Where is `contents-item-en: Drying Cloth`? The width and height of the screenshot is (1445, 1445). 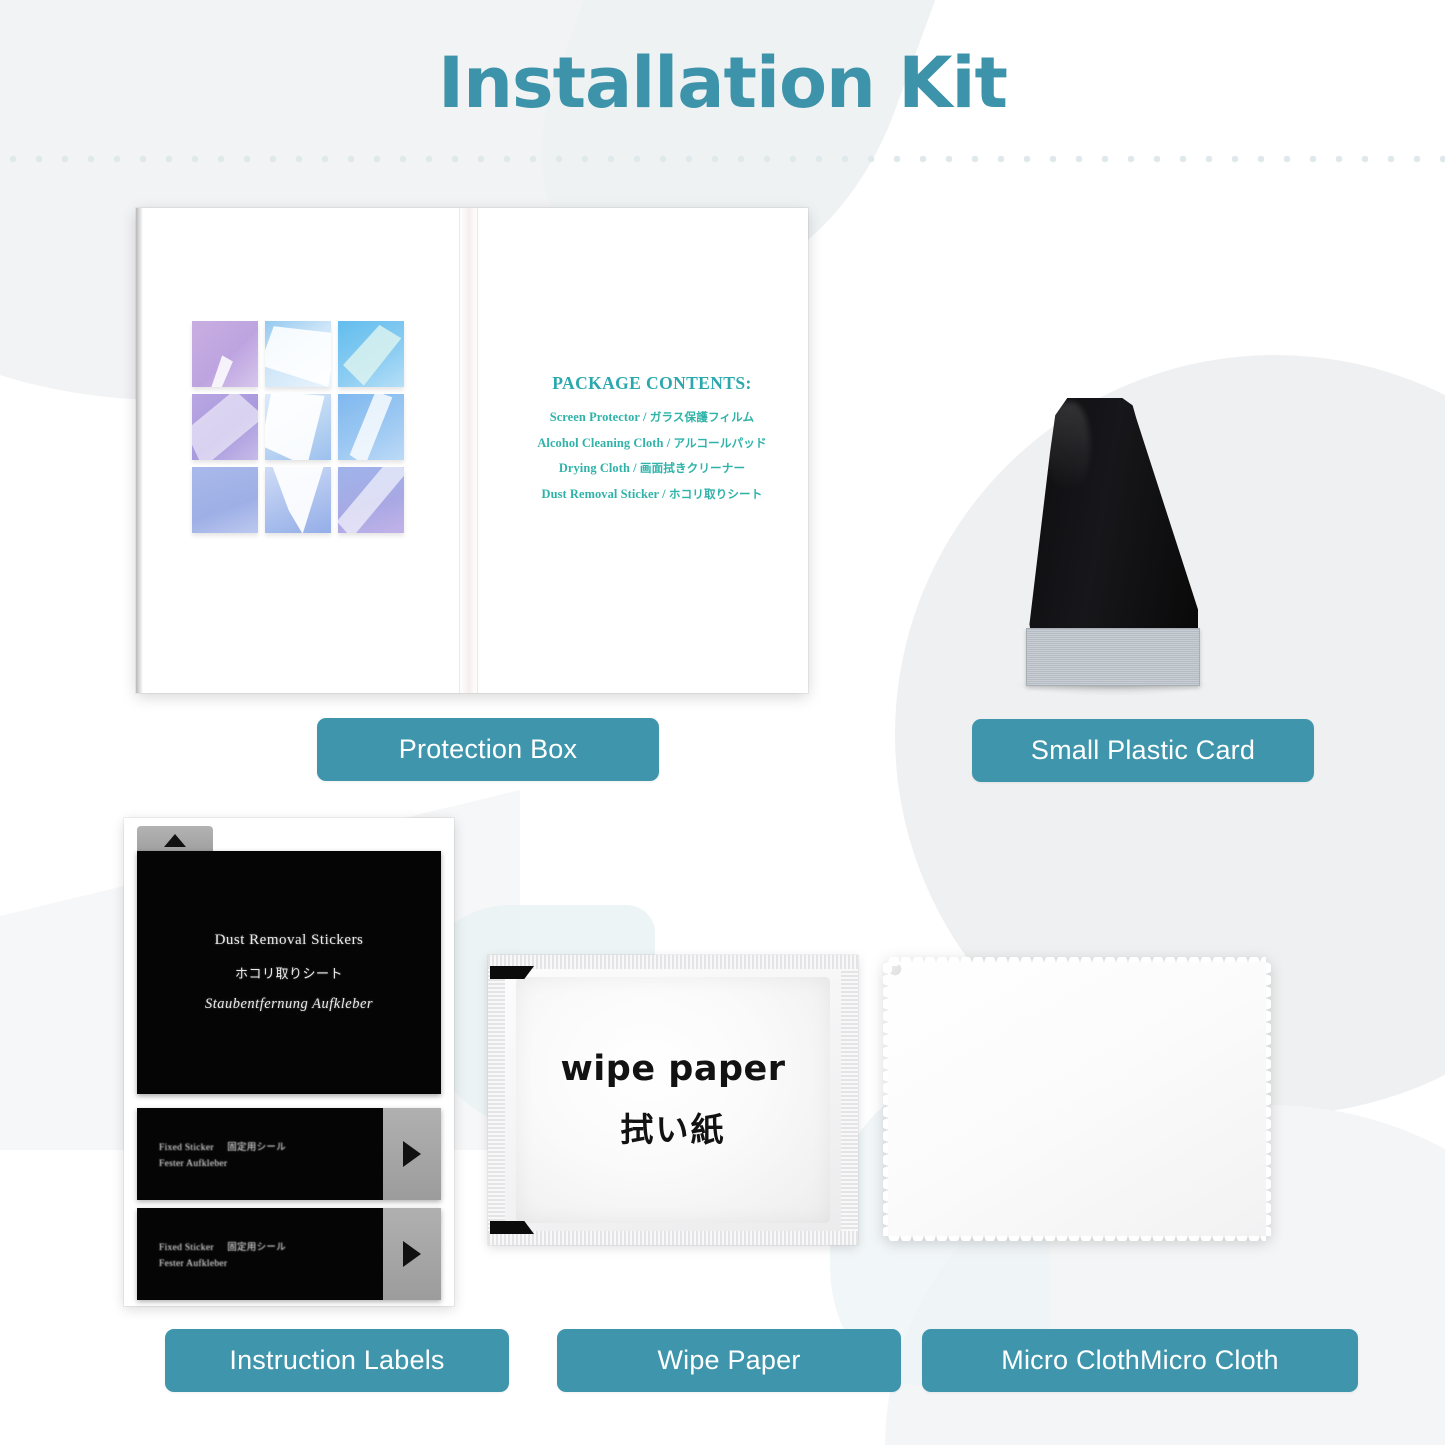 contents-item-en: Drying Cloth is located at coordinates (594, 468).